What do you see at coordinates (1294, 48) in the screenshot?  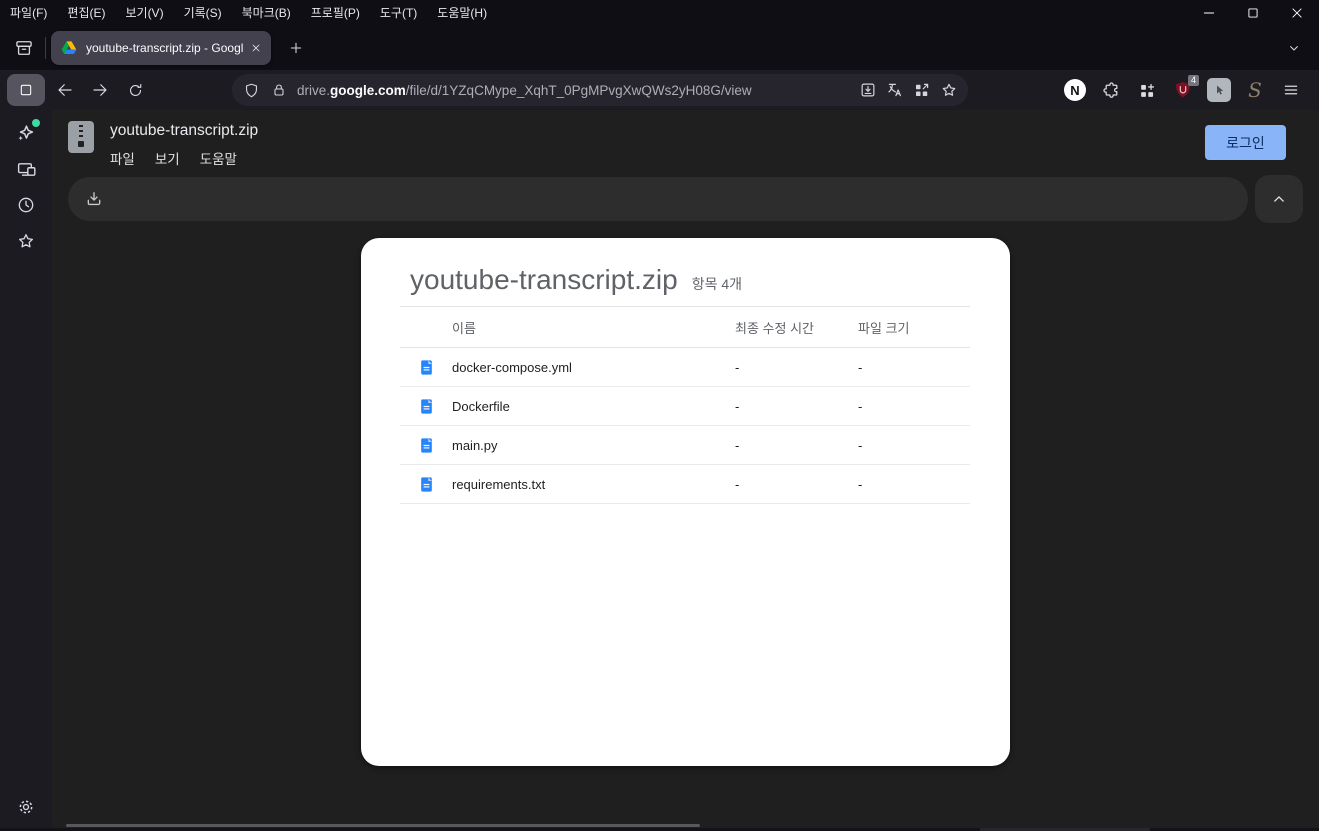 I see `list-all-tabs-button` at bounding box center [1294, 48].